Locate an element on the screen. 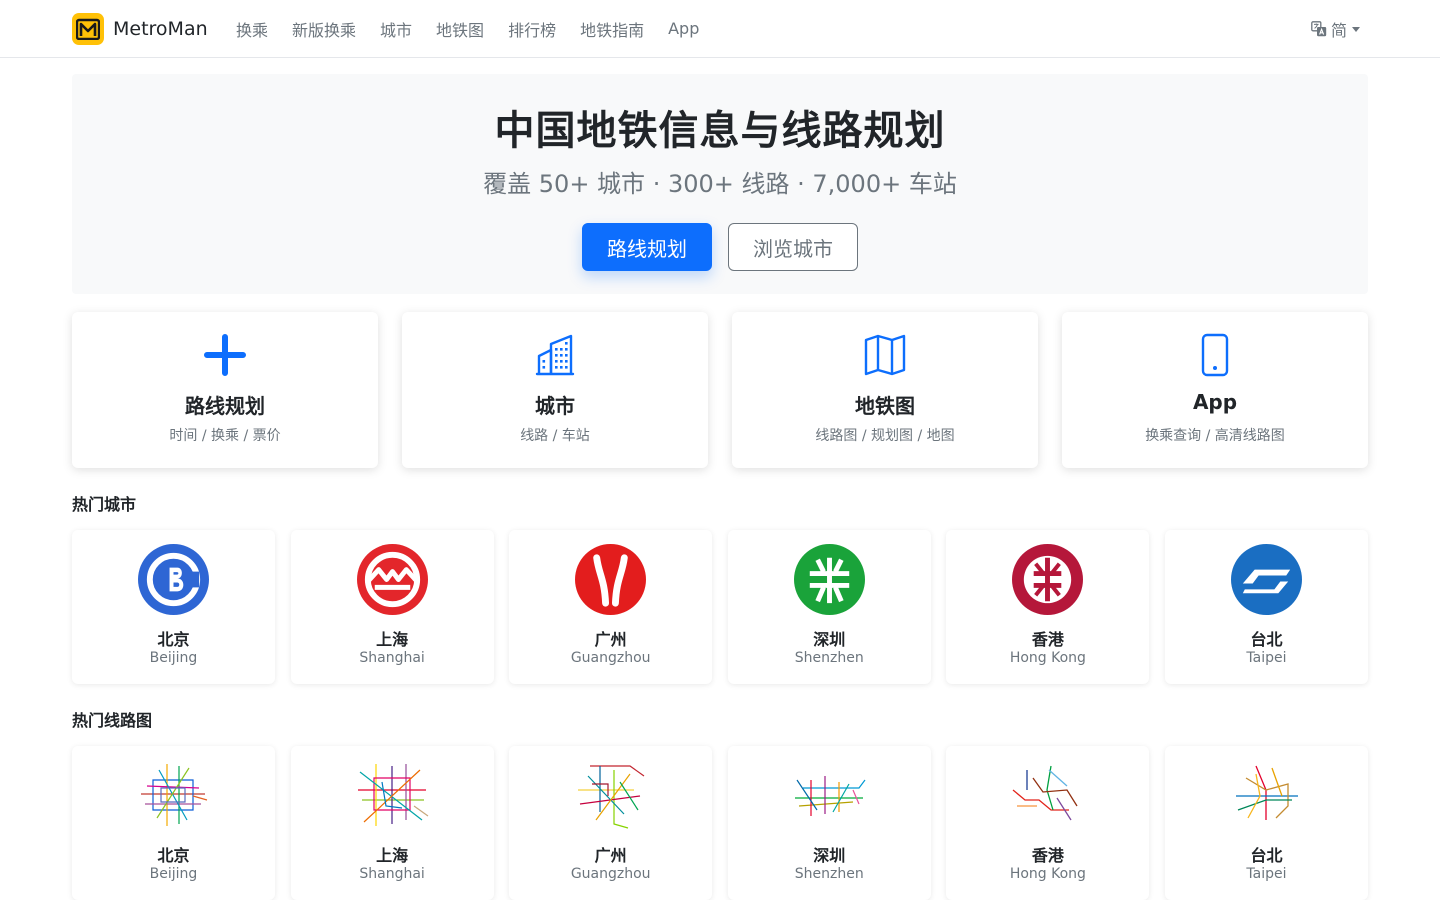 This screenshot has width=1440, height=900. city-card-beijing: 北京 Beijing is located at coordinates (173, 607).